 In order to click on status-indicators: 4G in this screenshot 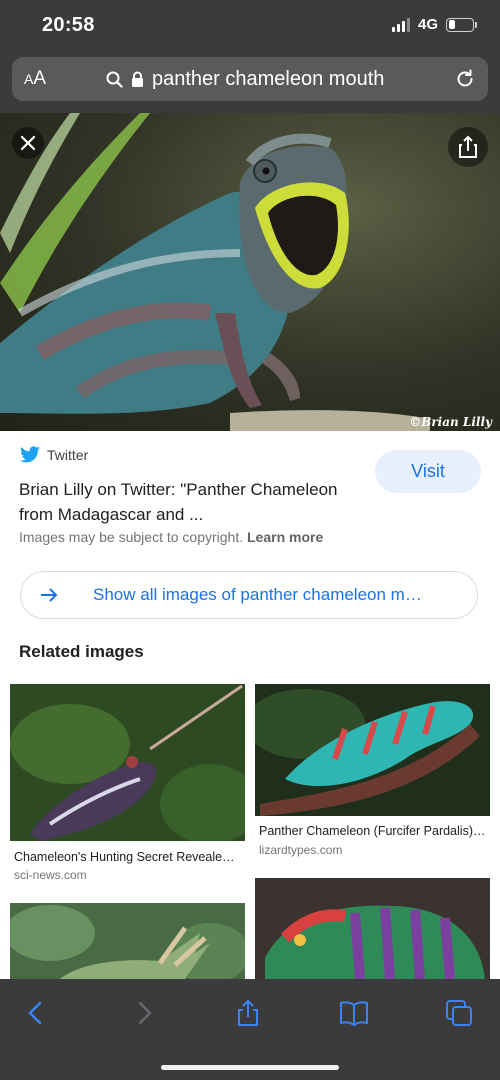, I will do `click(434, 24)`.